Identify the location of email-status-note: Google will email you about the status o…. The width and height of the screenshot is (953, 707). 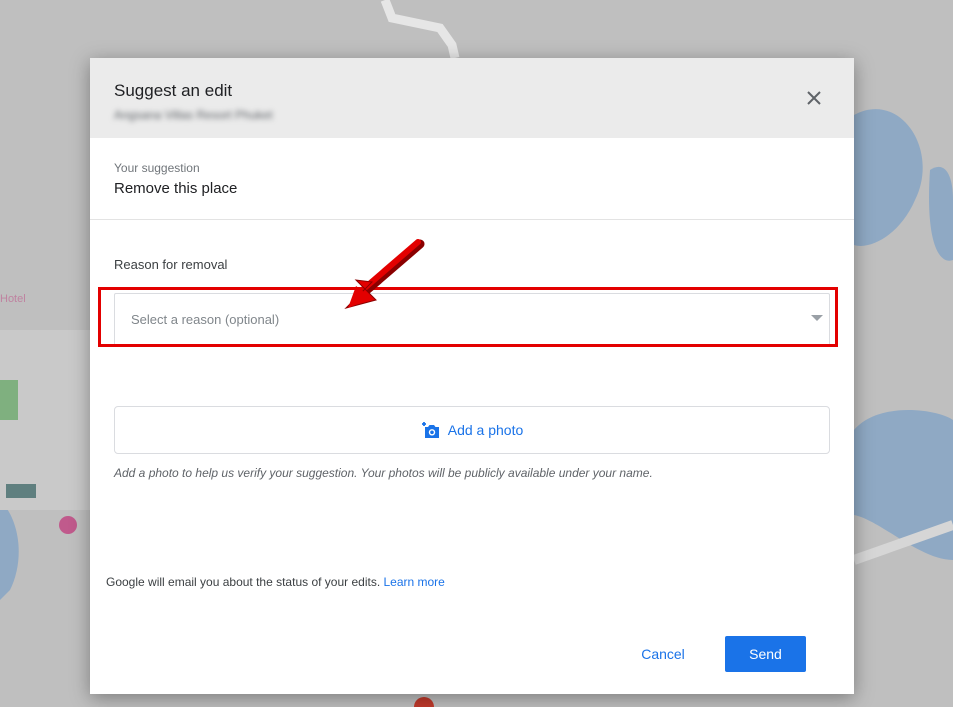
(275, 582).